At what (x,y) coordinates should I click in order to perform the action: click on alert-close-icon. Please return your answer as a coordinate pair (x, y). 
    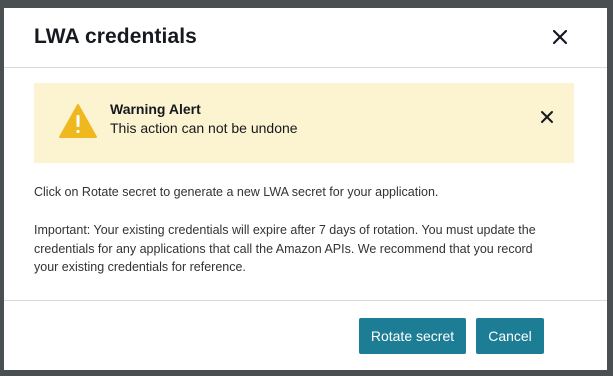
    Looking at the image, I should click on (547, 117).